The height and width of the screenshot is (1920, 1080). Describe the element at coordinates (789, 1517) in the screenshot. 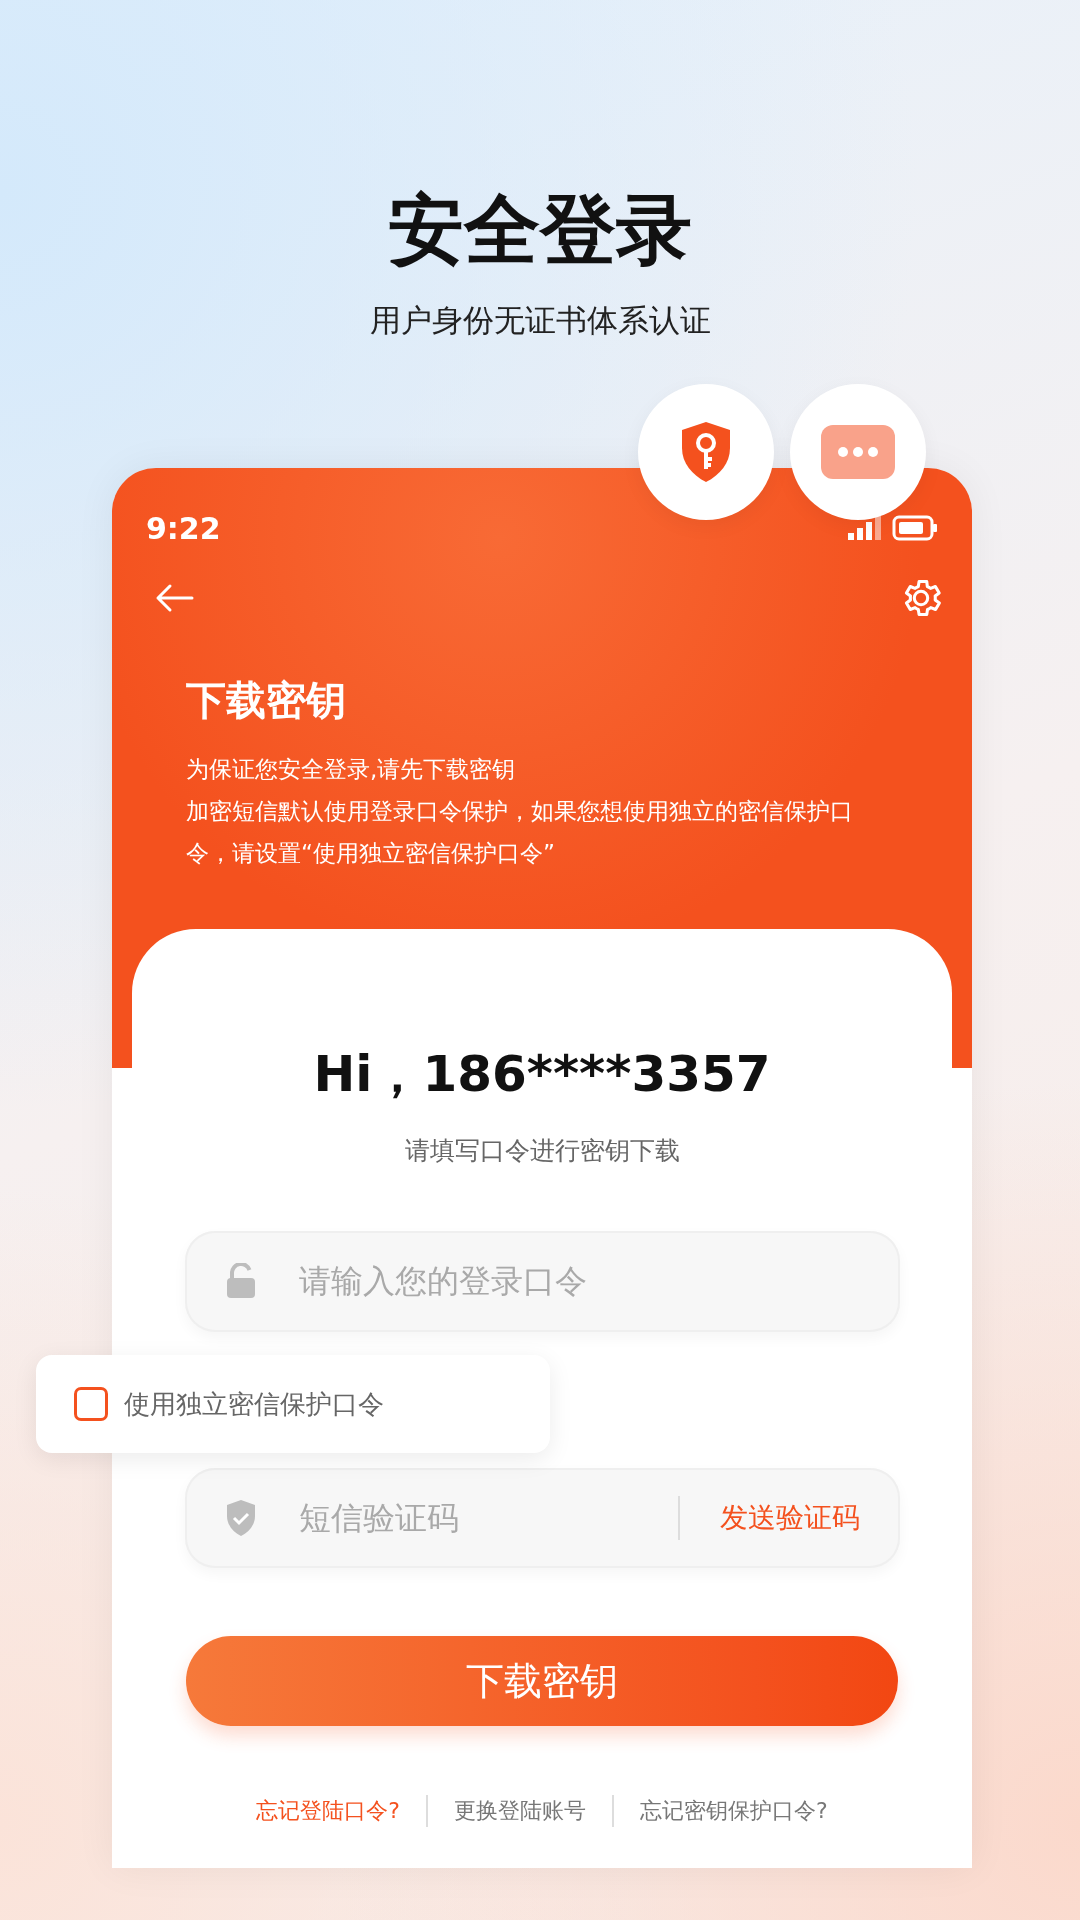

I see `send-code-button: 发送验证码` at that location.